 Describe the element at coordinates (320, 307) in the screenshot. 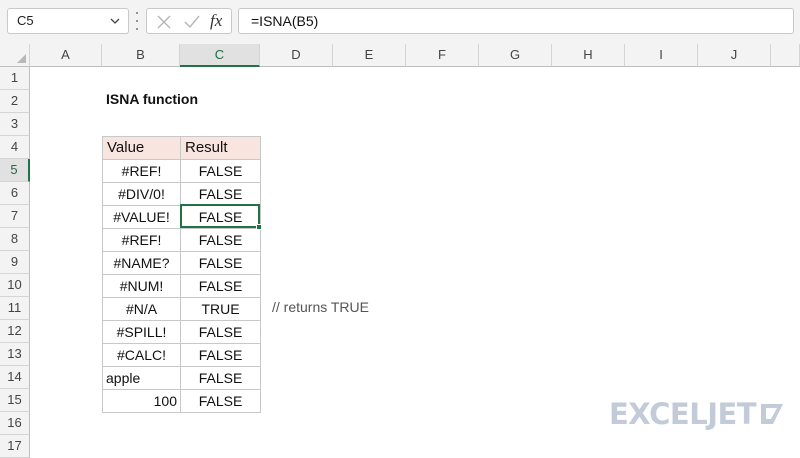

I see `note-returns-true: // returns TRUE` at that location.